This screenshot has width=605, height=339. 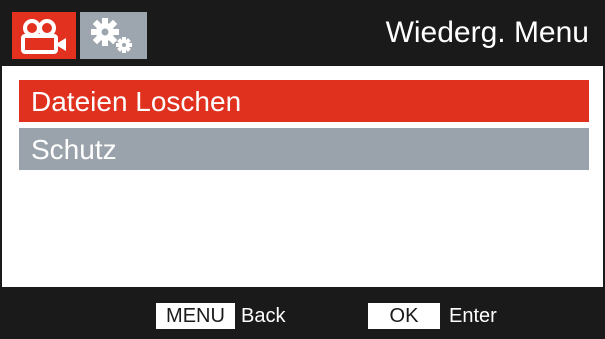 What do you see at coordinates (304, 101) in the screenshot?
I see `menu-item-delete-files: Dateien Loschen` at bounding box center [304, 101].